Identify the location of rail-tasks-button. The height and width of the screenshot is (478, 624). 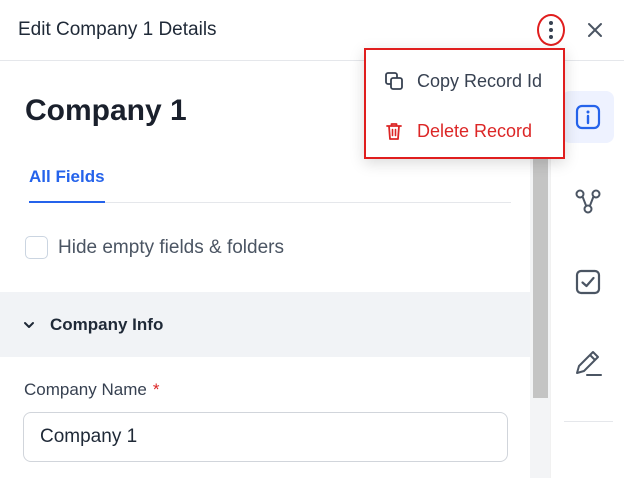
(588, 282).